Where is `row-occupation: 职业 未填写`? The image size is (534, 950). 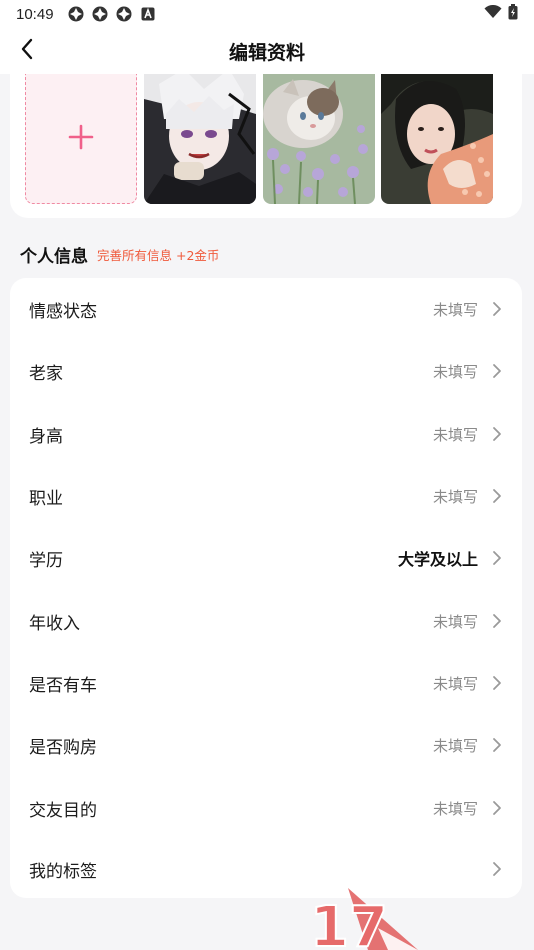
row-occupation: 职业 未填写 is located at coordinates (266, 496).